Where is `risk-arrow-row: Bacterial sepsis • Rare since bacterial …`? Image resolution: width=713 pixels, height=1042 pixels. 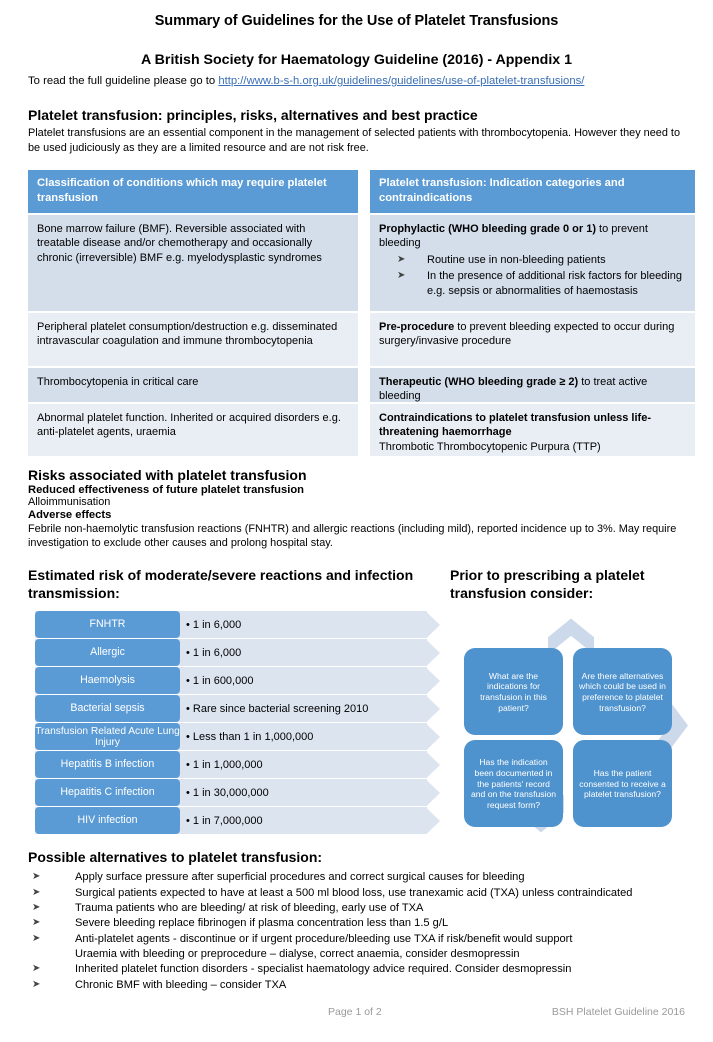 risk-arrow-row: Bacterial sepsis • Rare since bacterial … is located at coordinates (234, 709).